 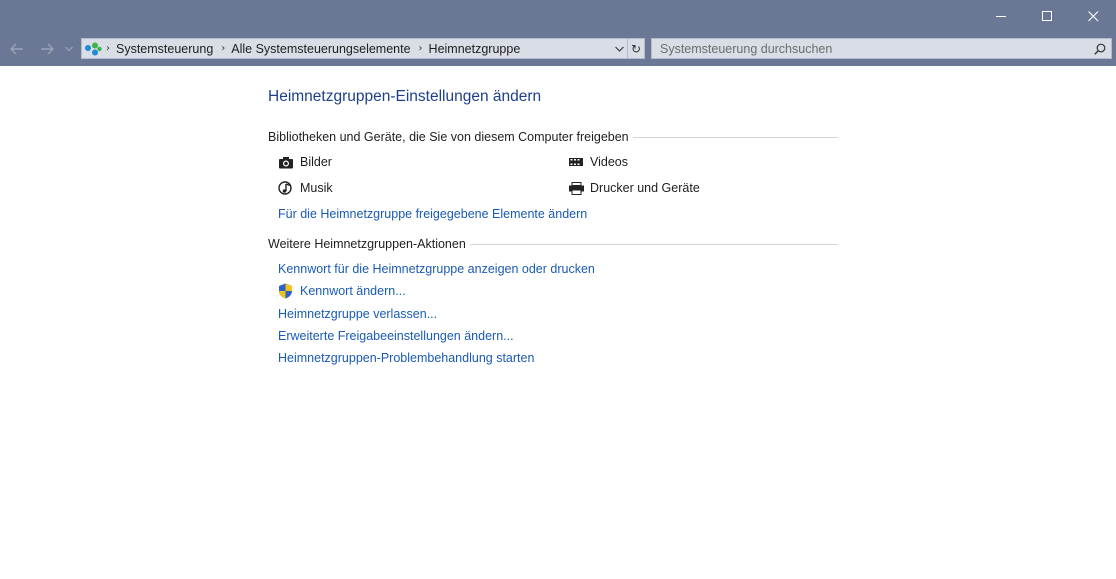 I want to click on breadcrumb-heimnetzgruppe: Heimnetzgruppe, so click(x=475, y=49).